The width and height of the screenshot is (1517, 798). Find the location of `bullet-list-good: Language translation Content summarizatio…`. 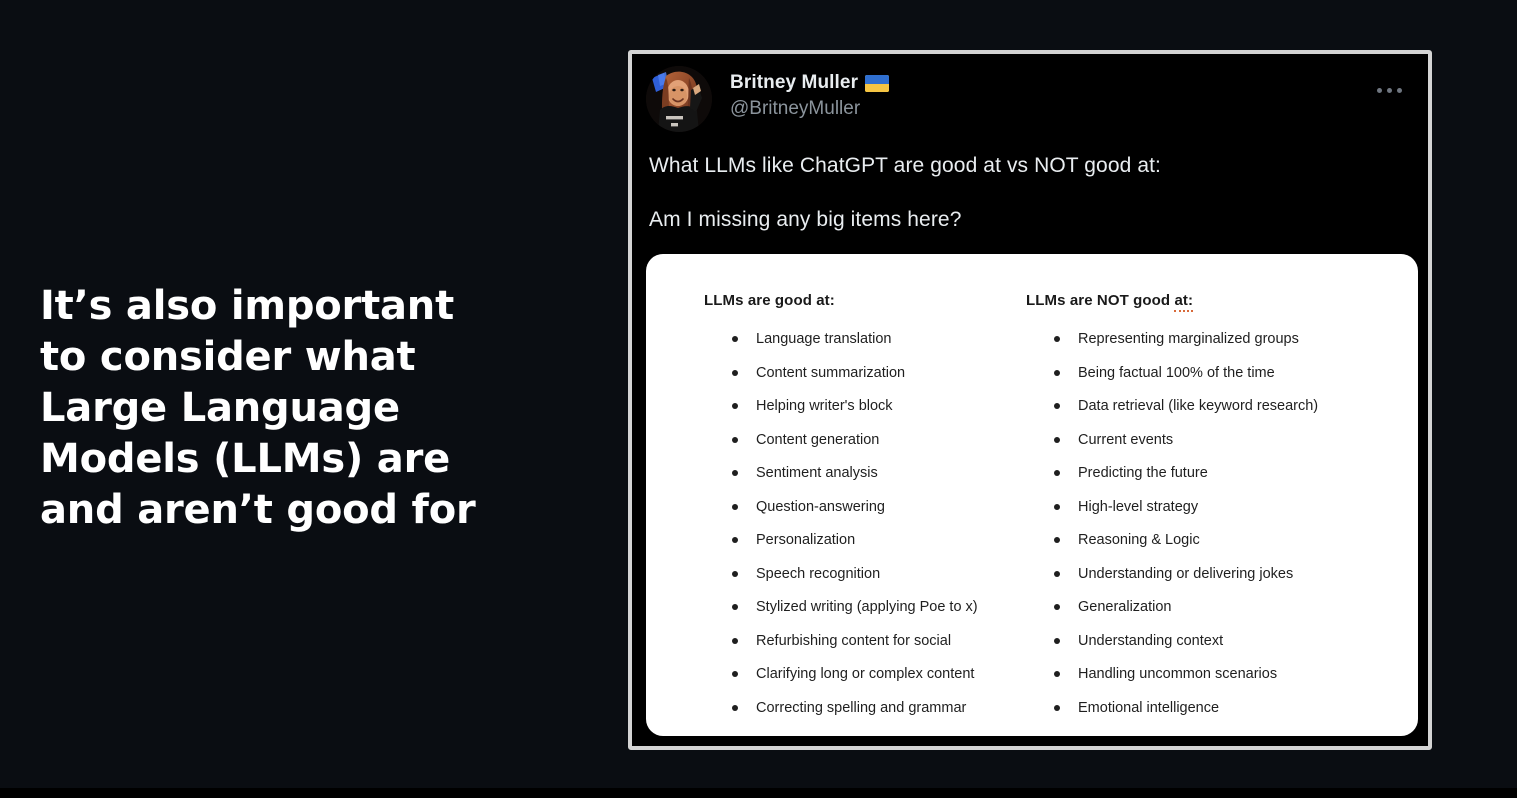

bullet-list-good: Language translation Content summarizatio… is located at coordinates (845, 531).